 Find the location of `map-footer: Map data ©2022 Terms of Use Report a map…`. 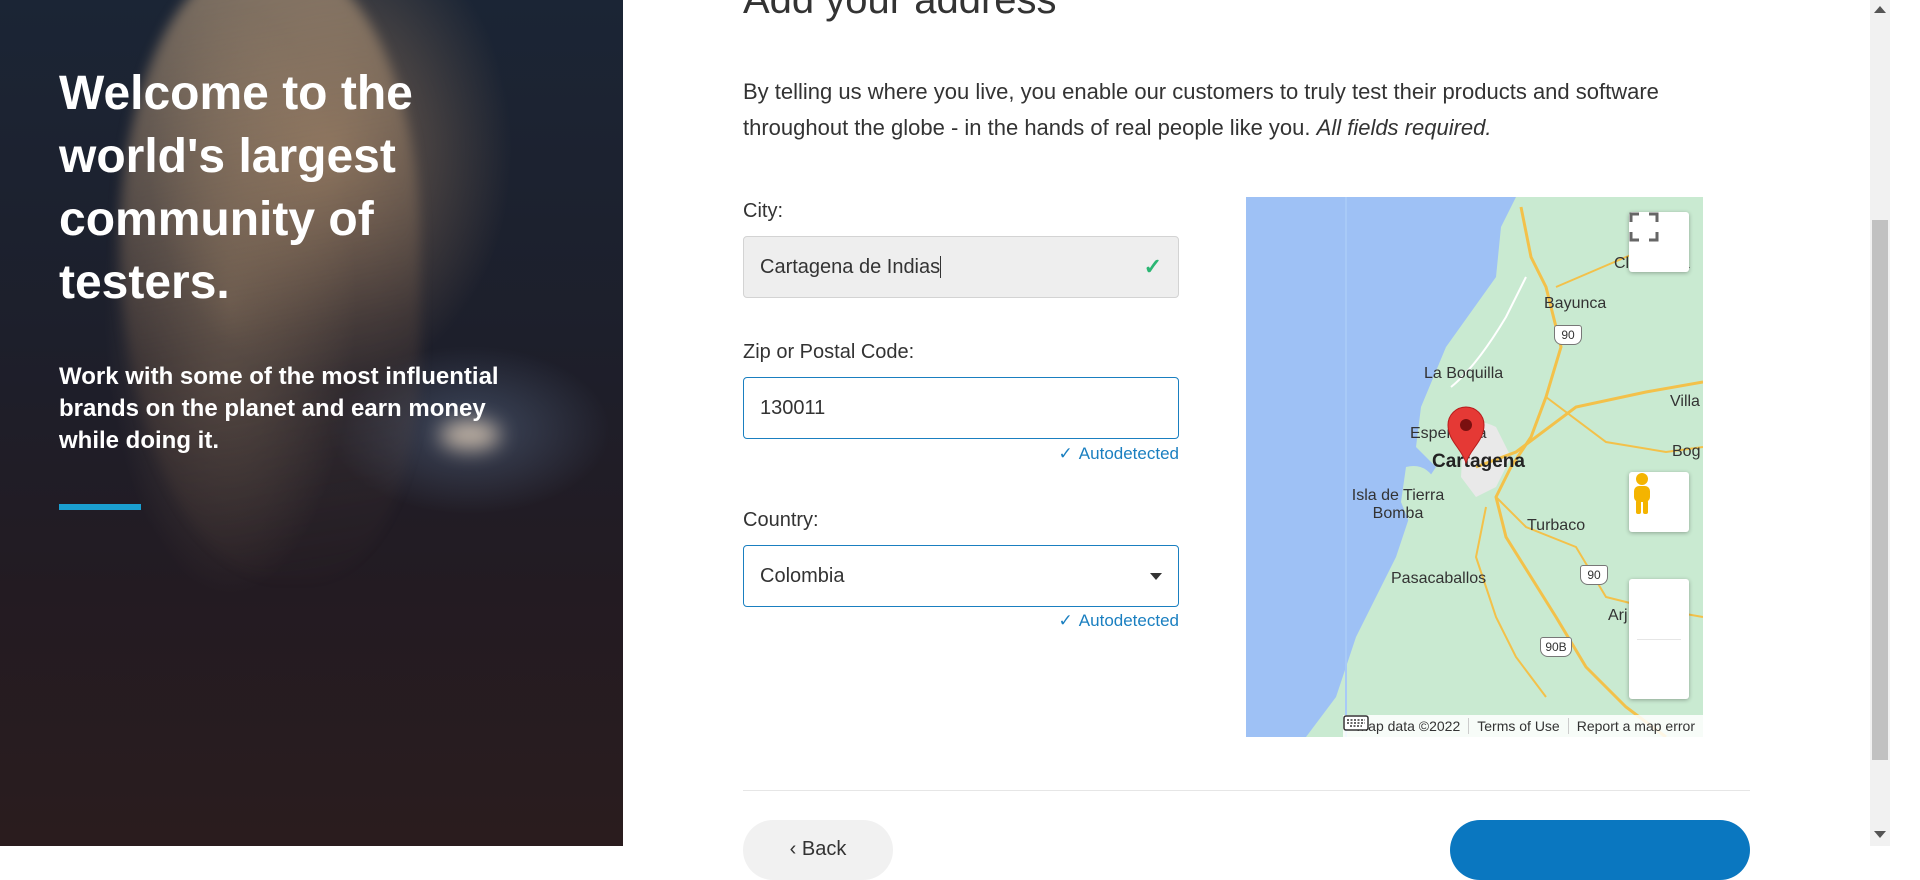

map-footer: Map data ©2022 Terms of Use Report a map… is located at coordinates (1522, 726).